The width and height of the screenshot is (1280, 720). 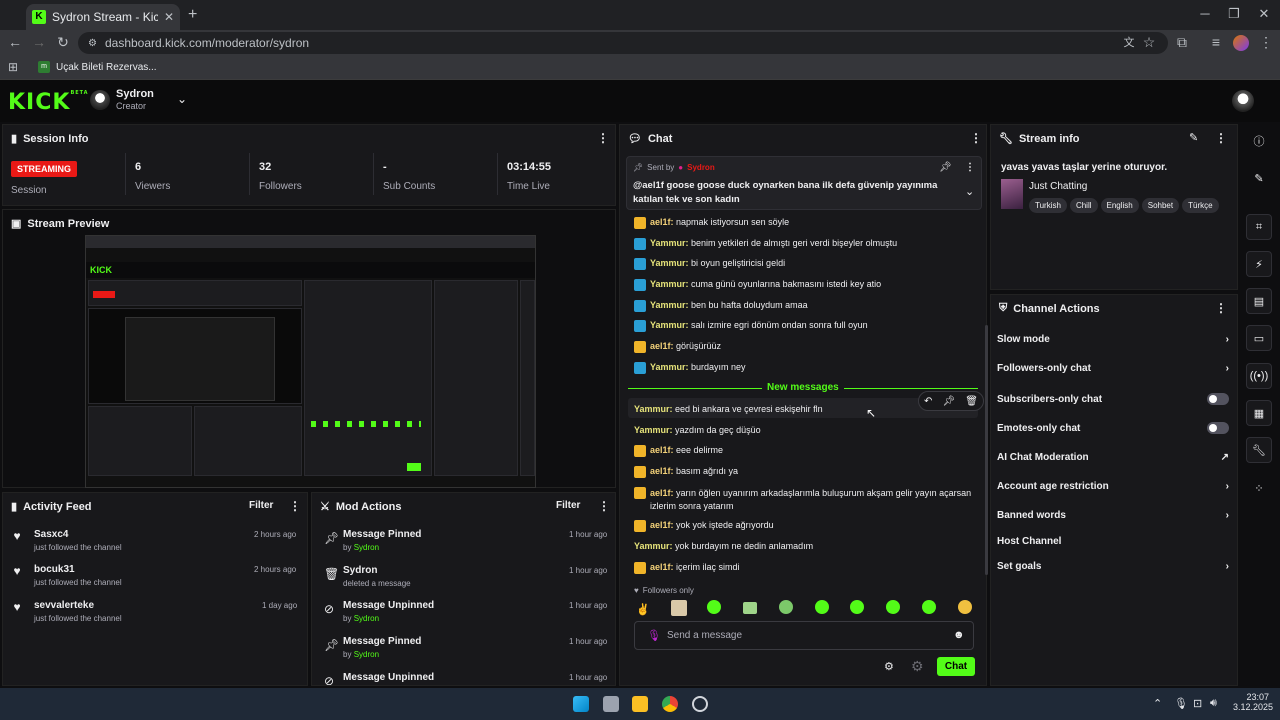 I want to click on browser-tab: K Sydron Stream - Kick Dashboard ✕, so click(x=103, y=17).